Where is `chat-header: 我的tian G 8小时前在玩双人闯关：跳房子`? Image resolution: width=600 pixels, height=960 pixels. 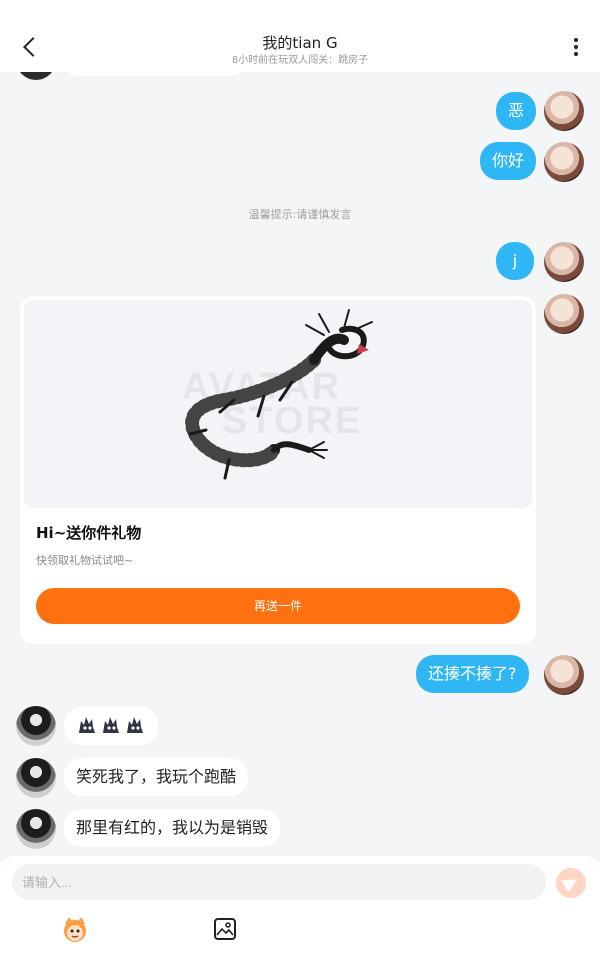 chat-header: 我的tian G 8小时前在玩双人闯关：跳房子 is located at coordinates (300, 36).